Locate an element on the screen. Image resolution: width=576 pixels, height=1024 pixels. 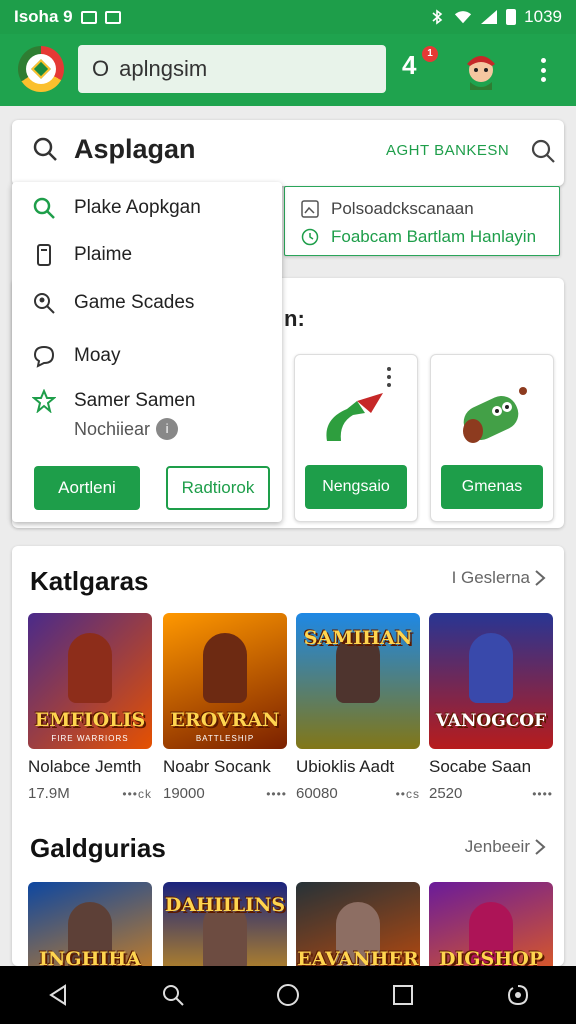
menu-item: Game Scades is located at coordinates (113, 303).